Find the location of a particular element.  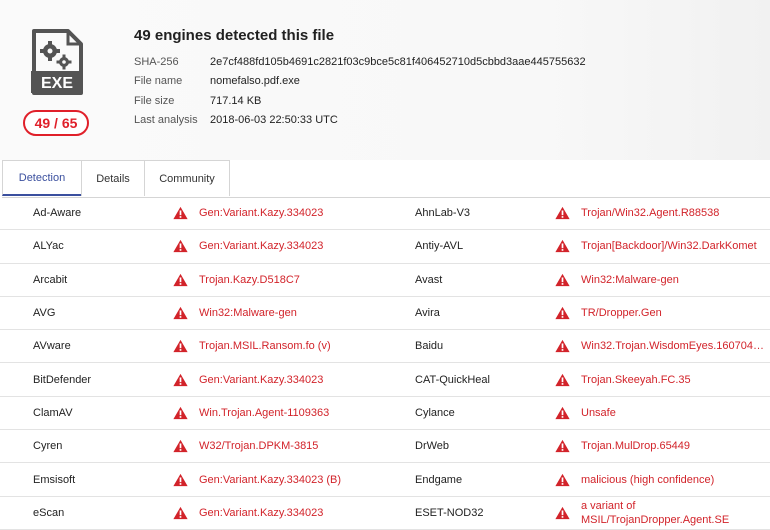

engine-name: AVG is located at coordinates (44, 313).